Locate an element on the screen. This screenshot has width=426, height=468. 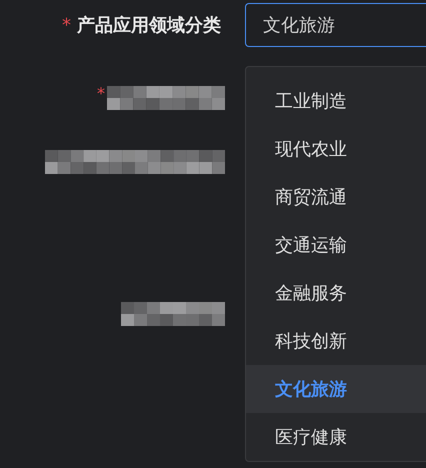
dropdown-option: 商贸流通 is located at coordinates (336, 197).